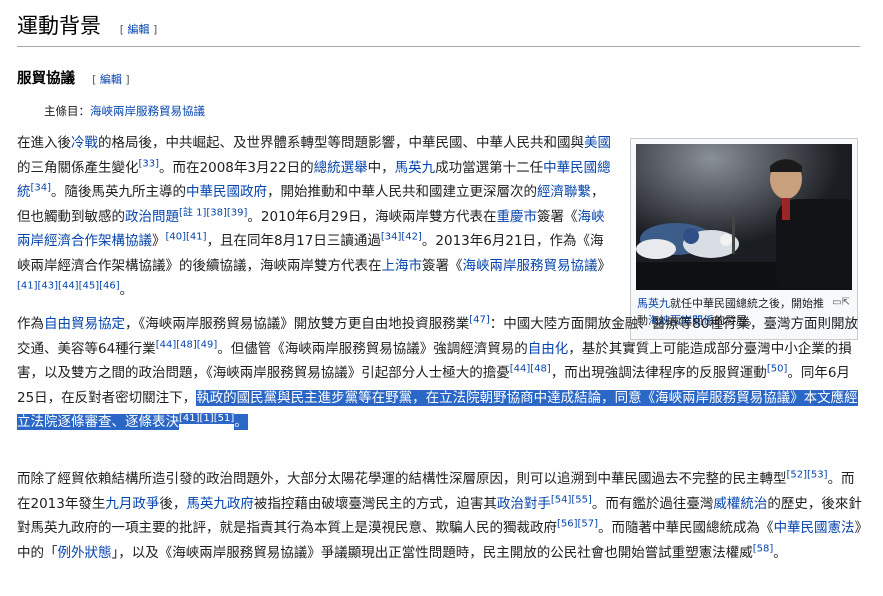 The height and width of the screenshot is (596, 883). What do you see at coordinates (132, 504) in the screenshot?
I see `wiki-link: 九月政爭` at bounding box center [132, 504].